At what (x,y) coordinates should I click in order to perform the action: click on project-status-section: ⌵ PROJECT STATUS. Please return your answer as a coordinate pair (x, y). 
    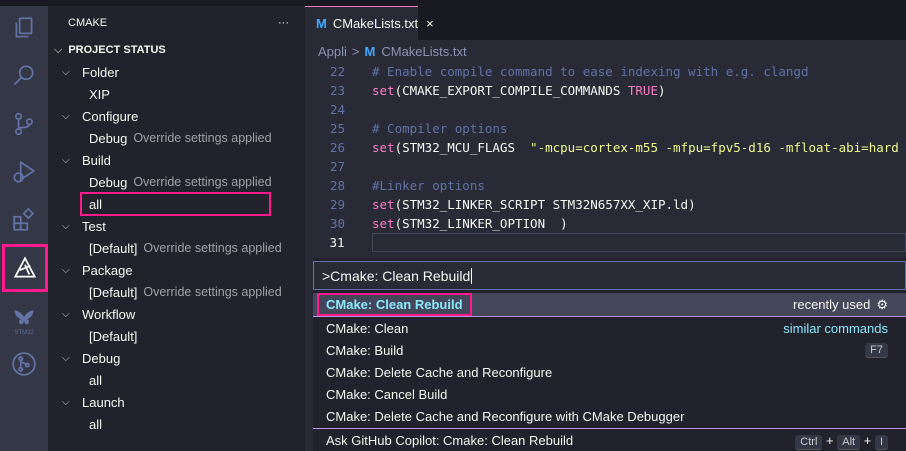
    Looking at the image, I should click on (176, 50).